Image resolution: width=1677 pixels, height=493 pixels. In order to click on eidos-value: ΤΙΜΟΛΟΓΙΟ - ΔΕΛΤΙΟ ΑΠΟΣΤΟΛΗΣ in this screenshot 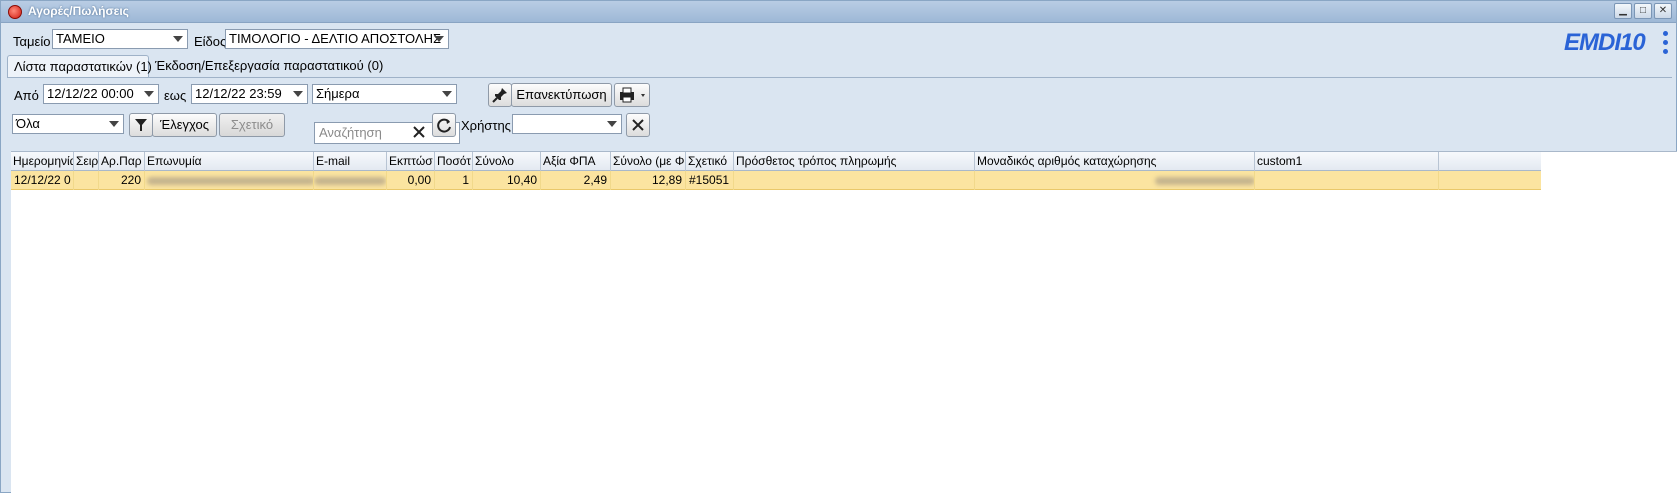, I will do `click(335, 38)`.